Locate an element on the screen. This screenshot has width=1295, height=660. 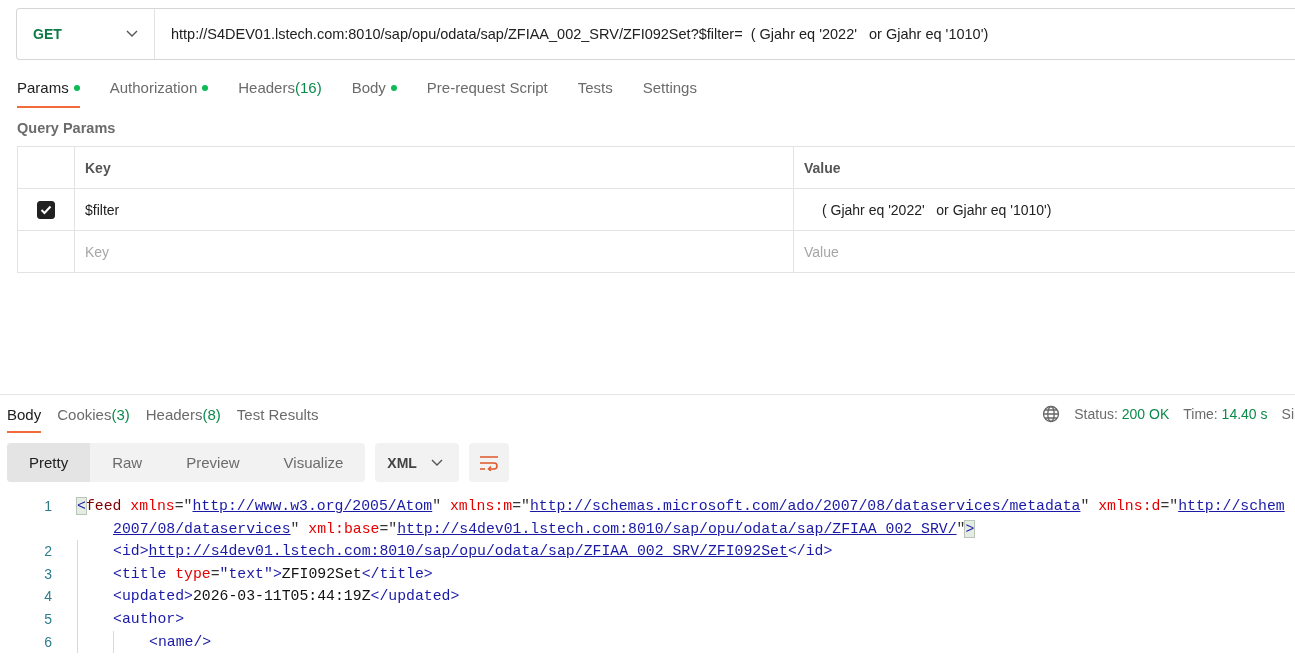
response-tab: Body is located at coordinates (24, 414).